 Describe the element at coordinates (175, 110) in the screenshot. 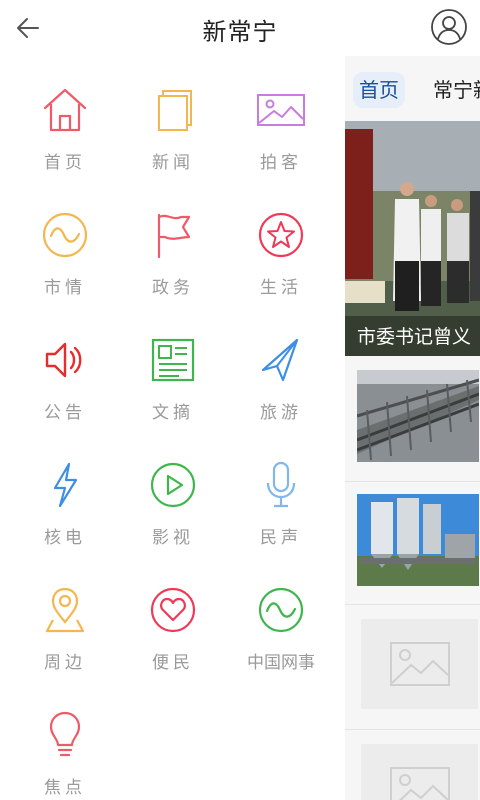

I see `news-pages-icon` at that location.